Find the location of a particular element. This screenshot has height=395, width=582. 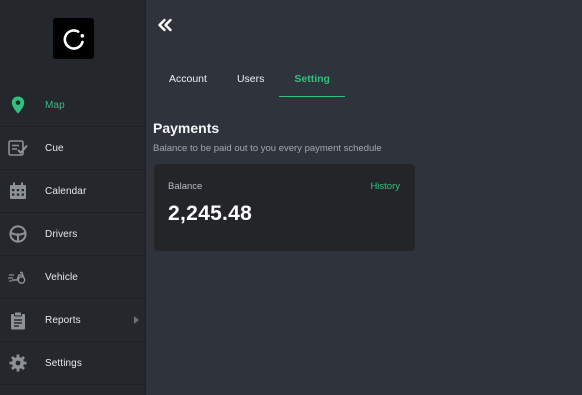

balance-label: Balance is located at coordinates (185, 186).